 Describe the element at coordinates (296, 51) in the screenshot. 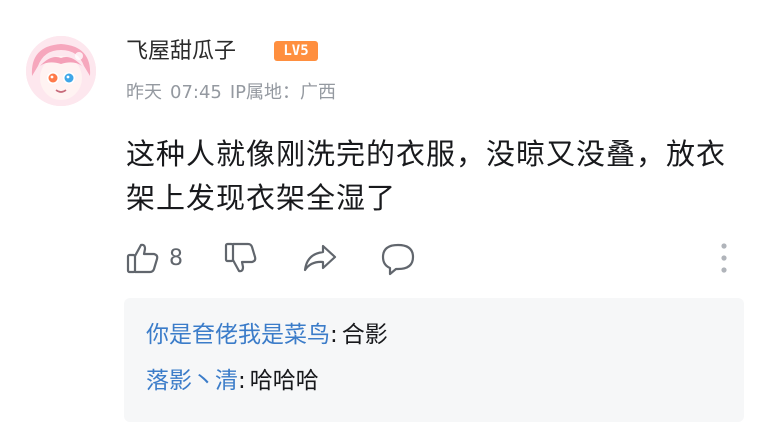

I see `level-badge: LV5` at that location.